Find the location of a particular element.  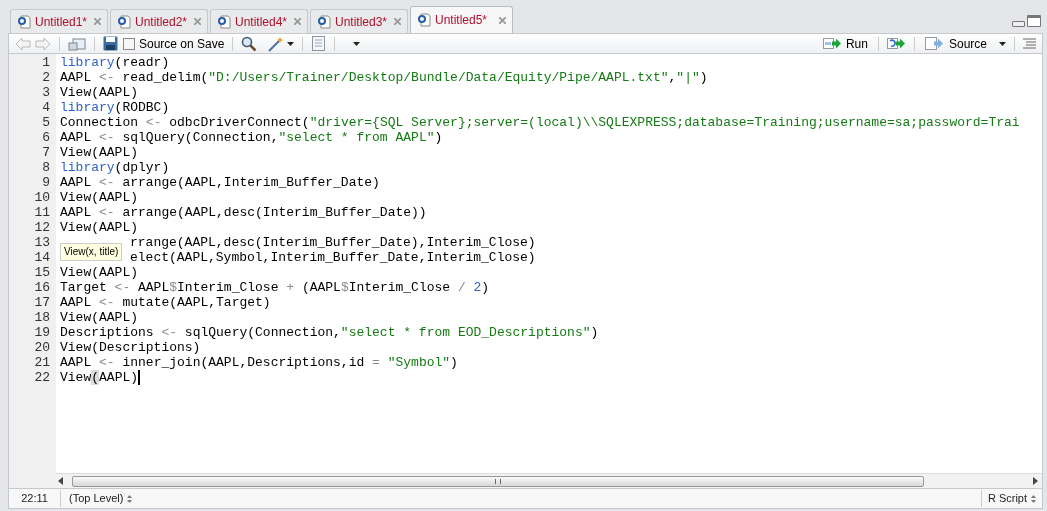

line-number: 16 is located at coordinates (42, 287).